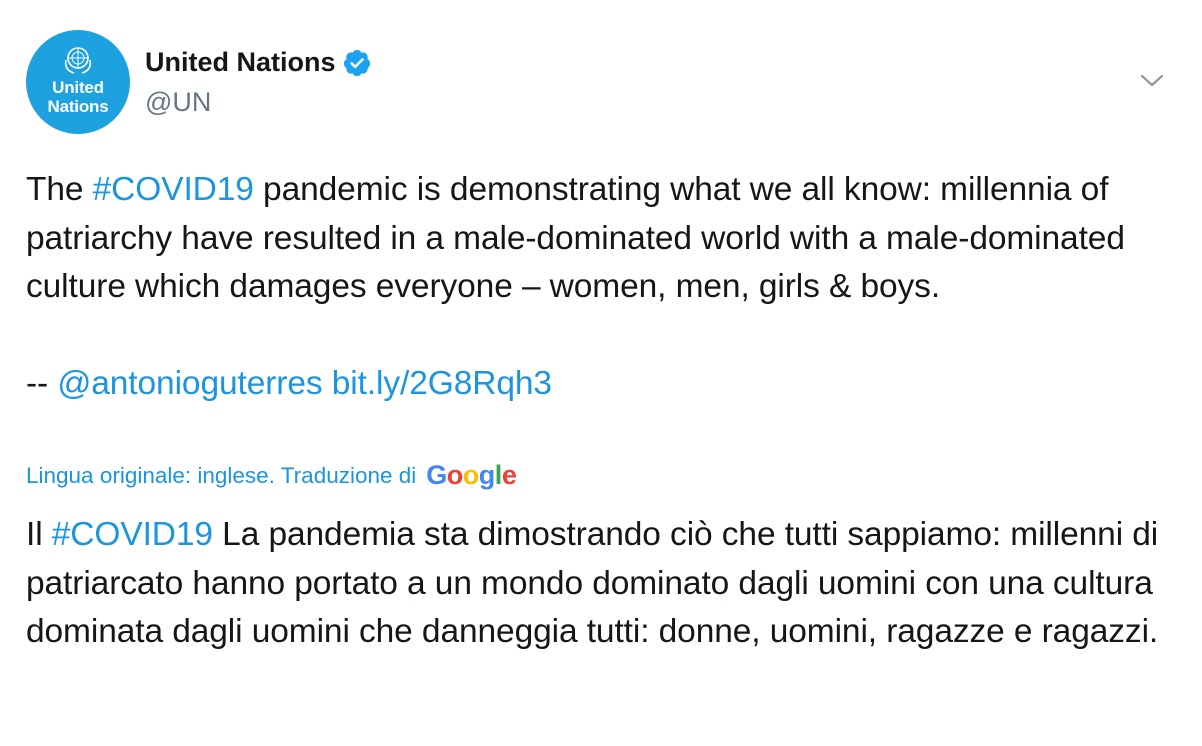 This screenshot has width=1202, height=746. Describe the element at coordinates (487, 475) in the screenshot. I see `google-logo-letter: g` at that location.